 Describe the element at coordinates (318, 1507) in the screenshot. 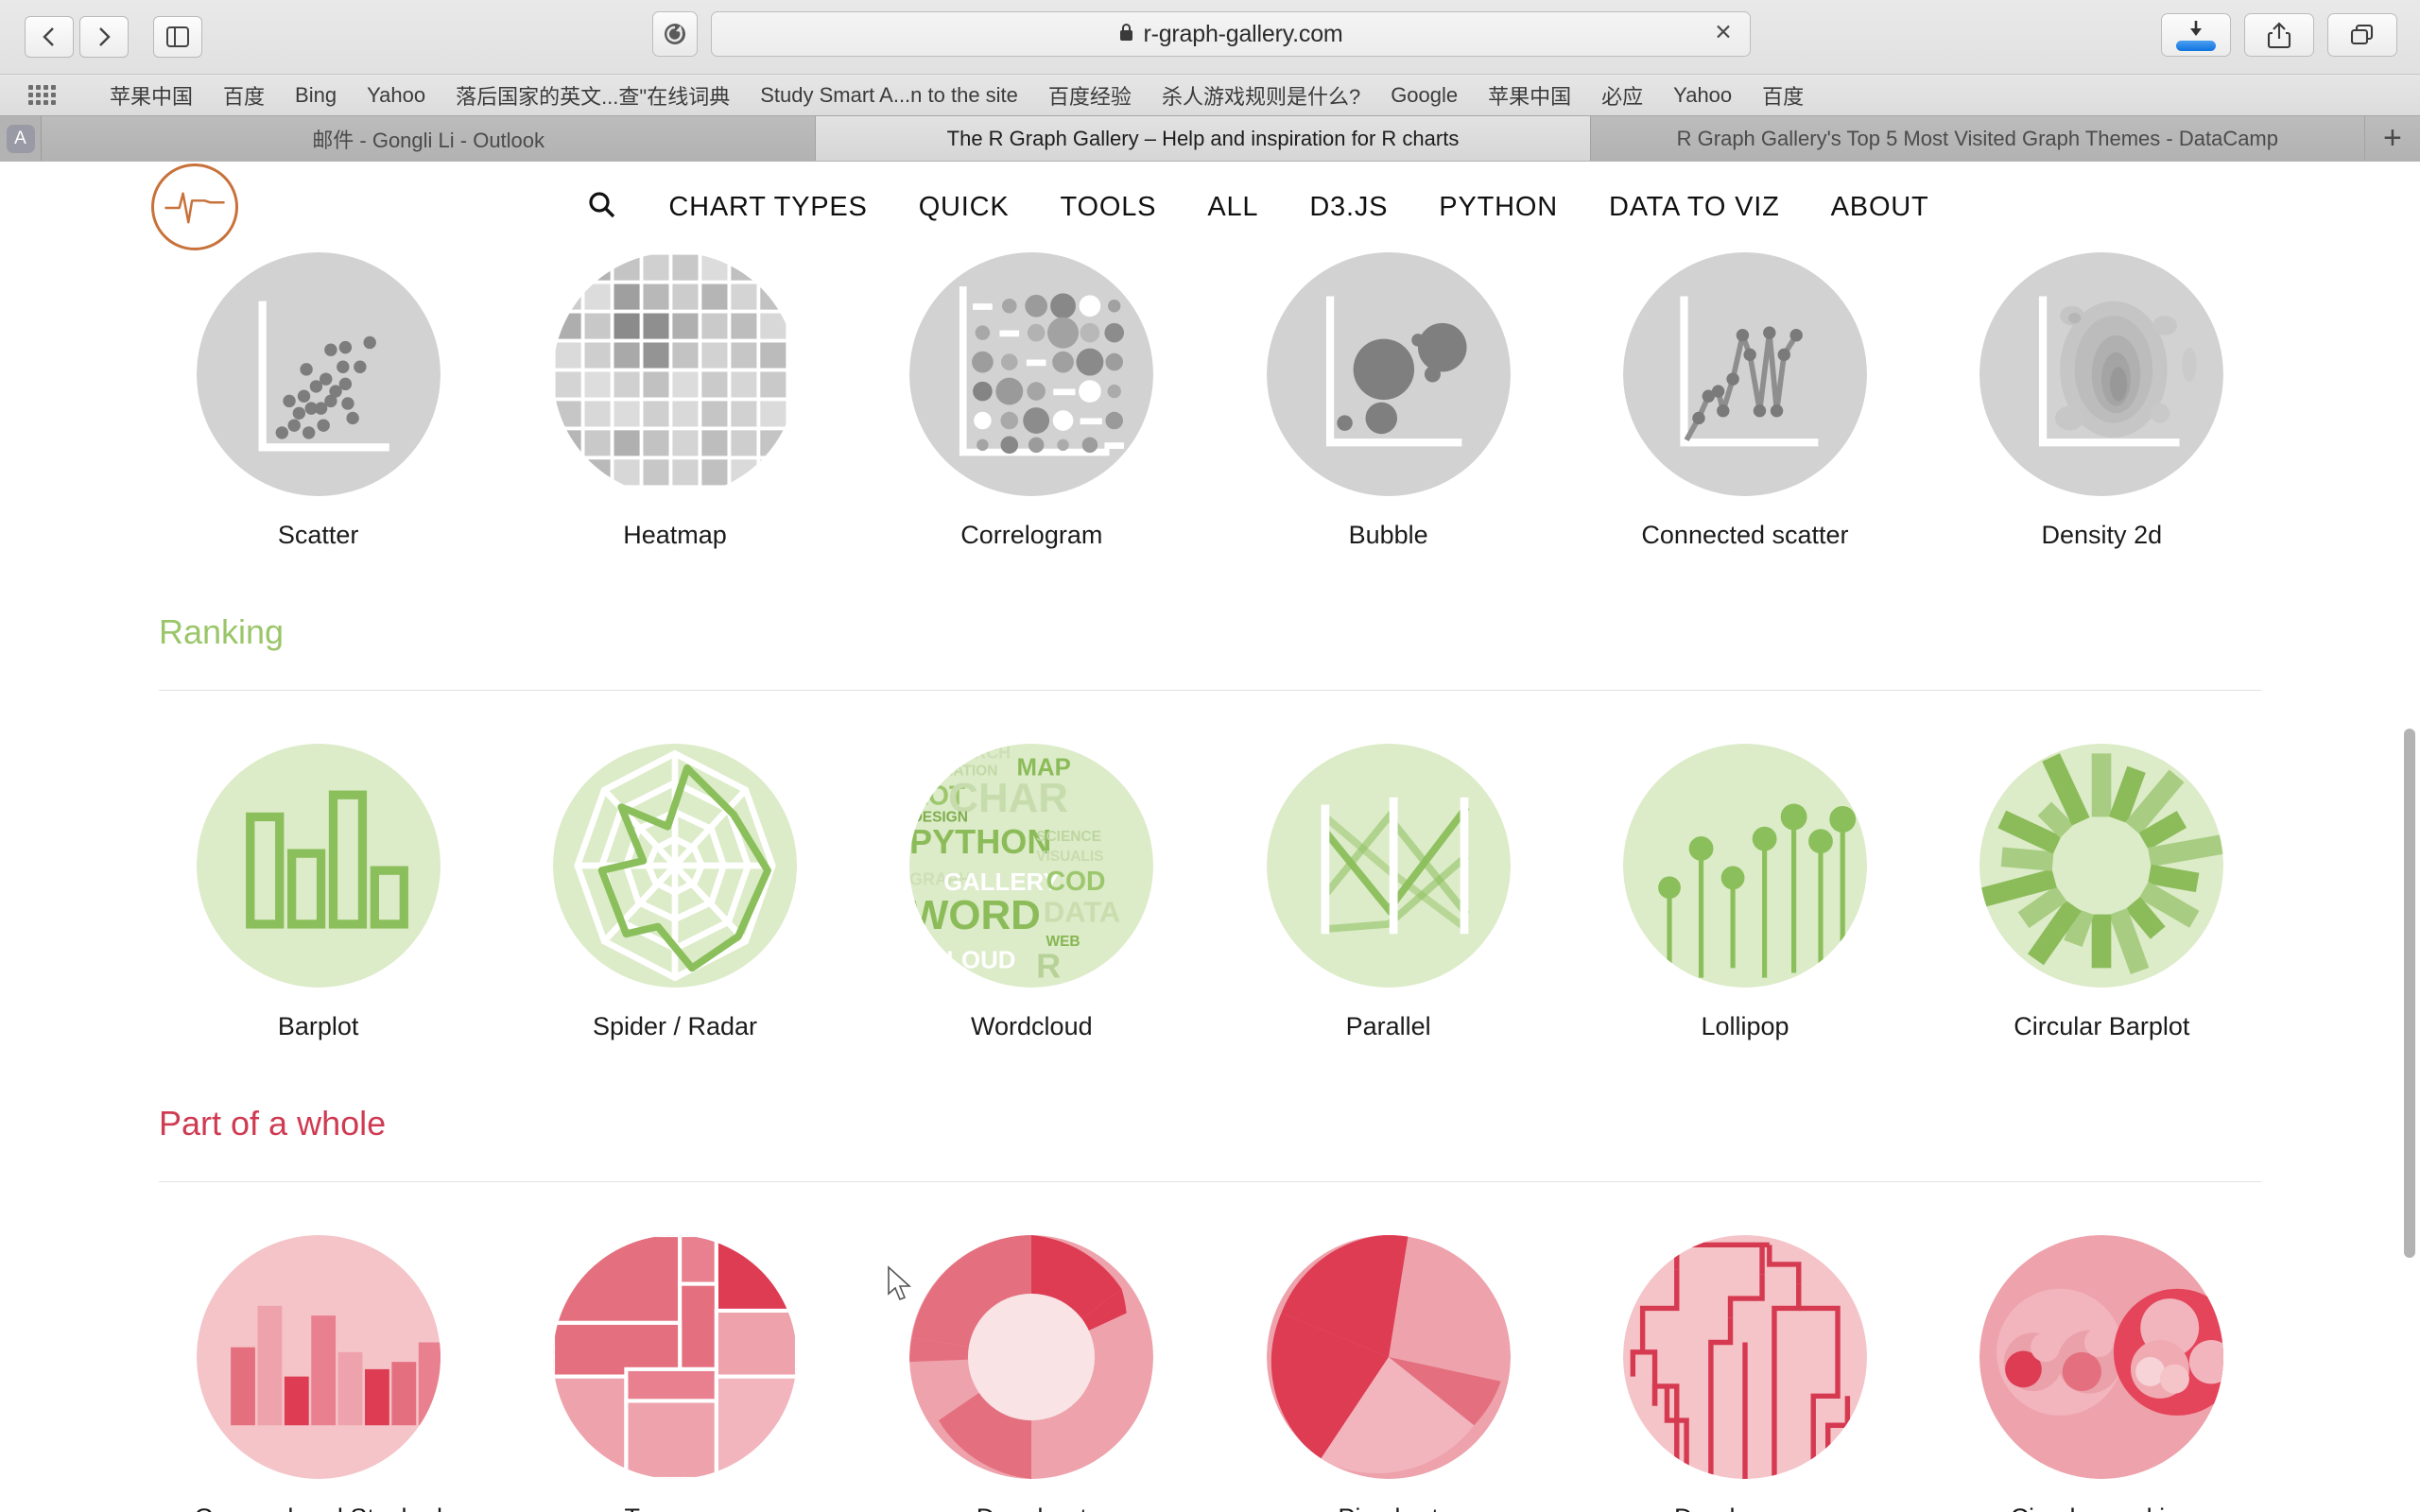

I see `gallery-item-label: Grouped and Stacked` at that location.